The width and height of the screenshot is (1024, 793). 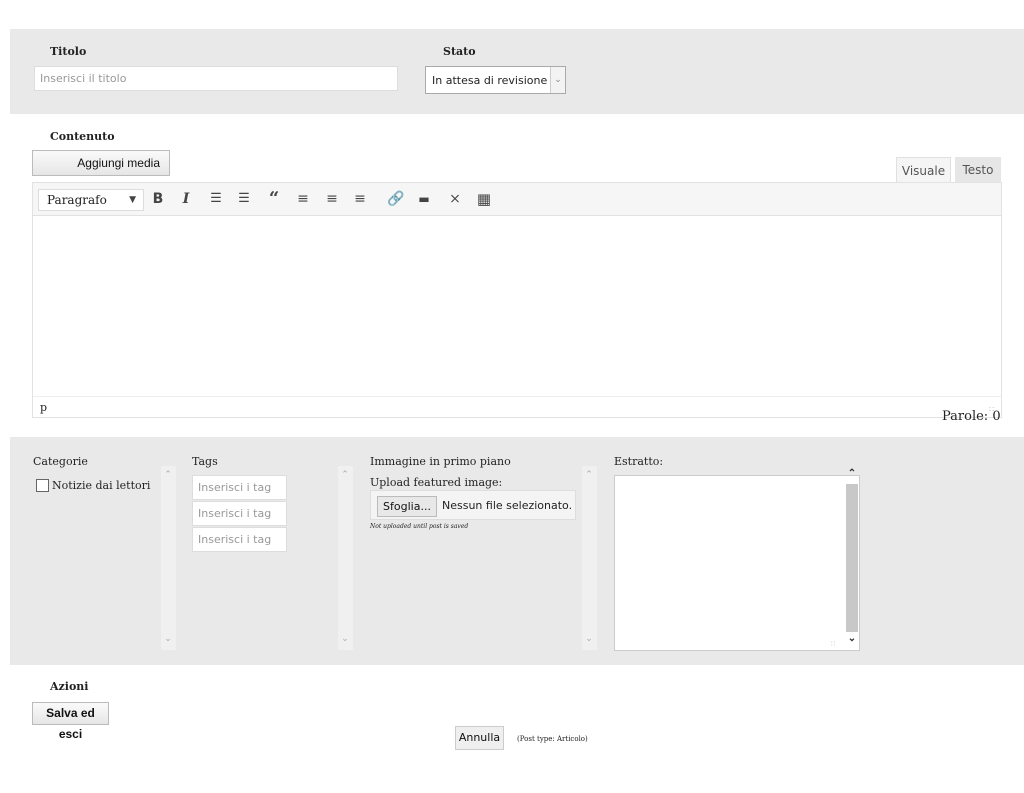 What do you see at coordinates (419, 526) in the screenshot?
I see `upload-note: Not uploaded until post is saved` at bounding box center [419, 526].